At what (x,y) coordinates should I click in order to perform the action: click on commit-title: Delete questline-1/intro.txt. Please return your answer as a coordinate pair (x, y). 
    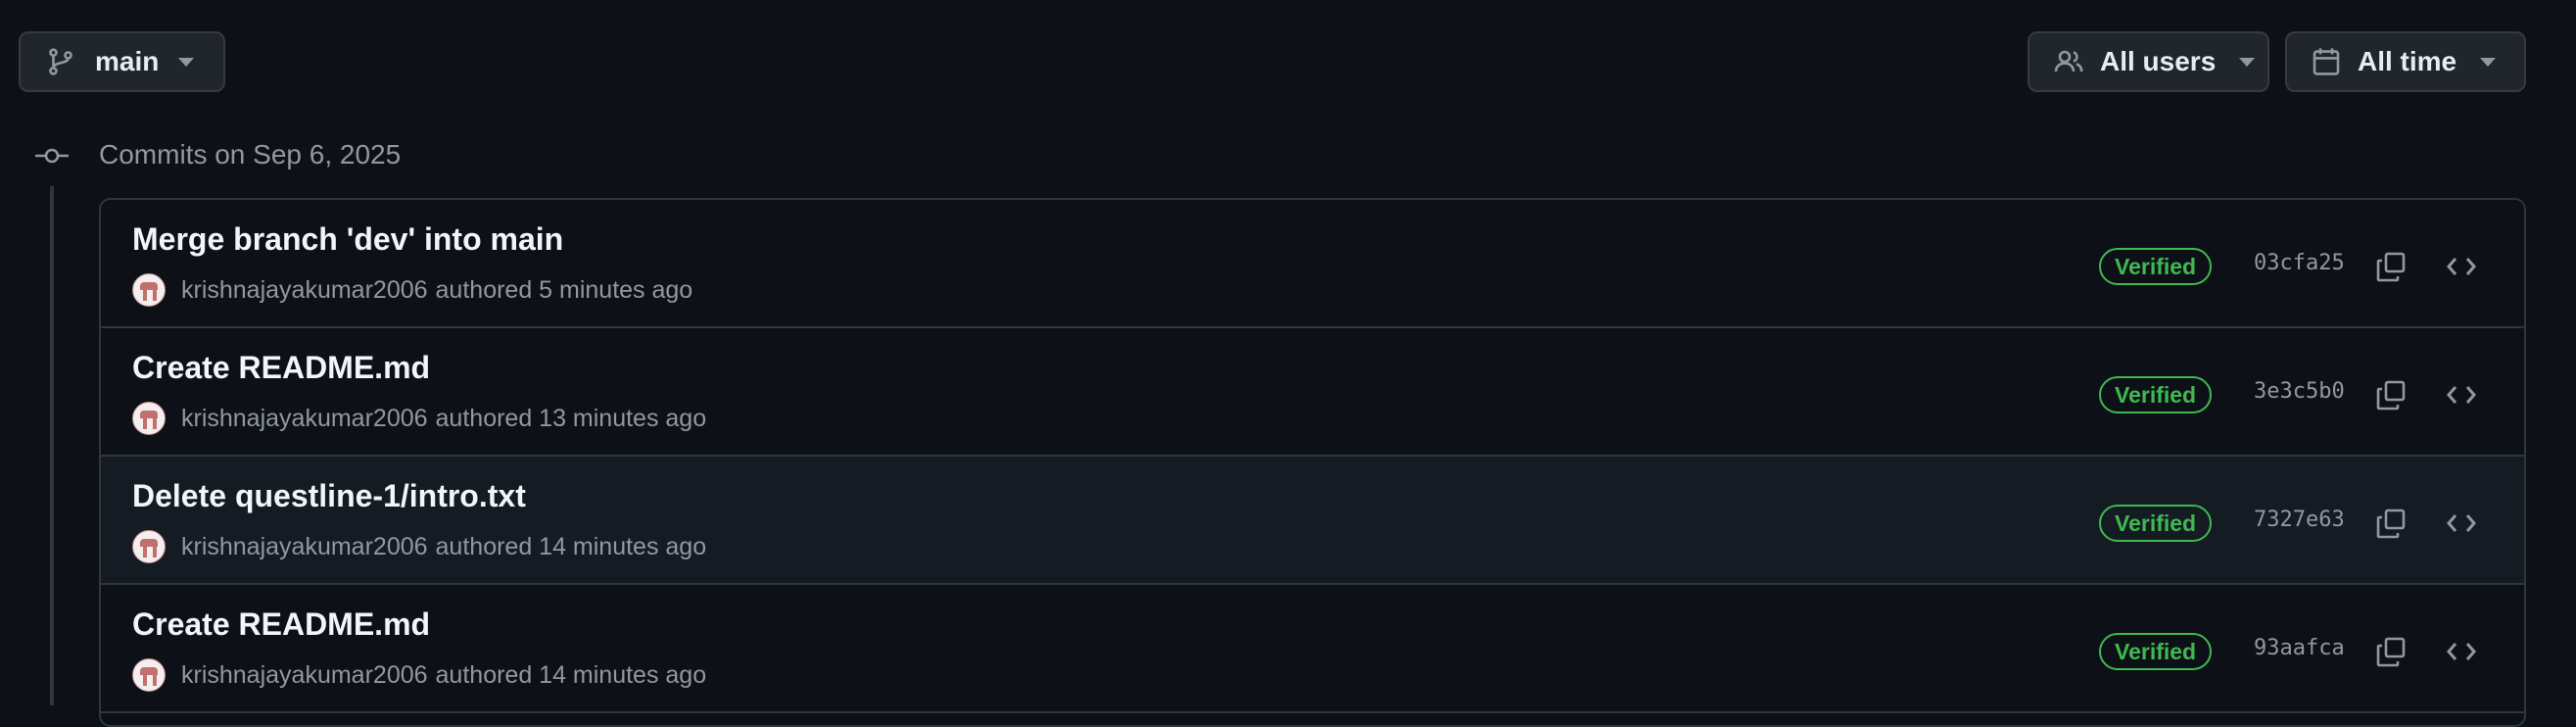
    Looking at the image, I should click on (329, 496).